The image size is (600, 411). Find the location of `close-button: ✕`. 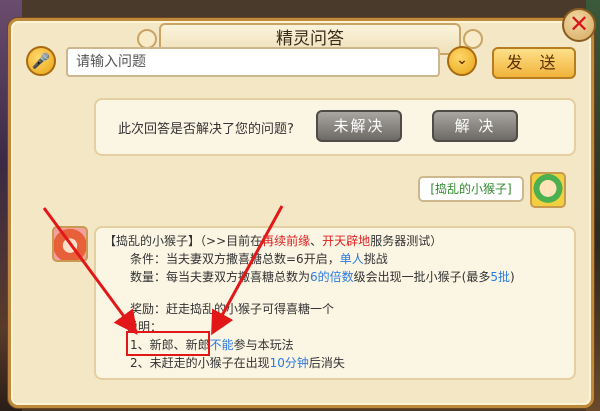

close-button: ✕ is located at coordinates (579, 25).